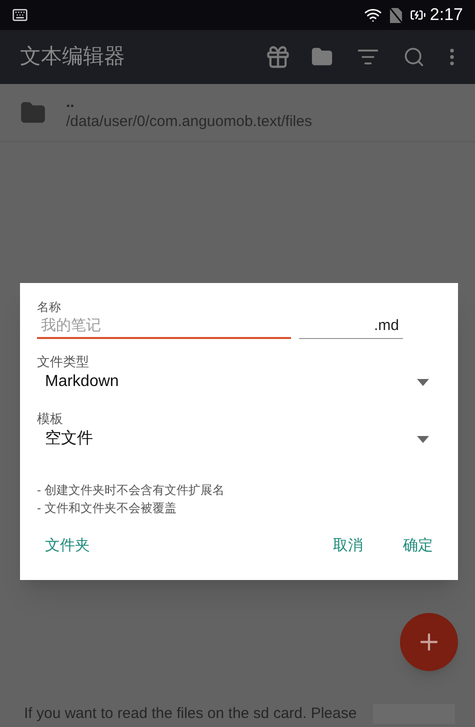  Describe the element at coordinates (239, 439) in the screenshot. I see `dropdown-select: 空文件` at that location.